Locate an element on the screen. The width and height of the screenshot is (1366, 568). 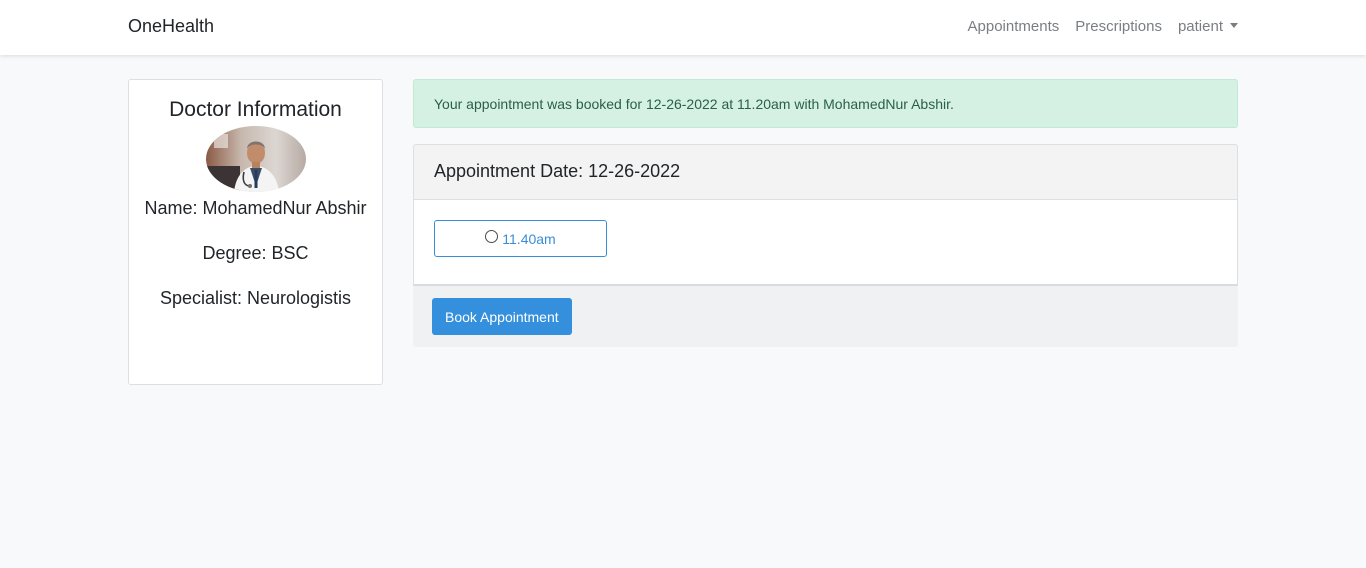
nav-links: Appointments Prescriptions patient is located at coordinates (1103, 26).